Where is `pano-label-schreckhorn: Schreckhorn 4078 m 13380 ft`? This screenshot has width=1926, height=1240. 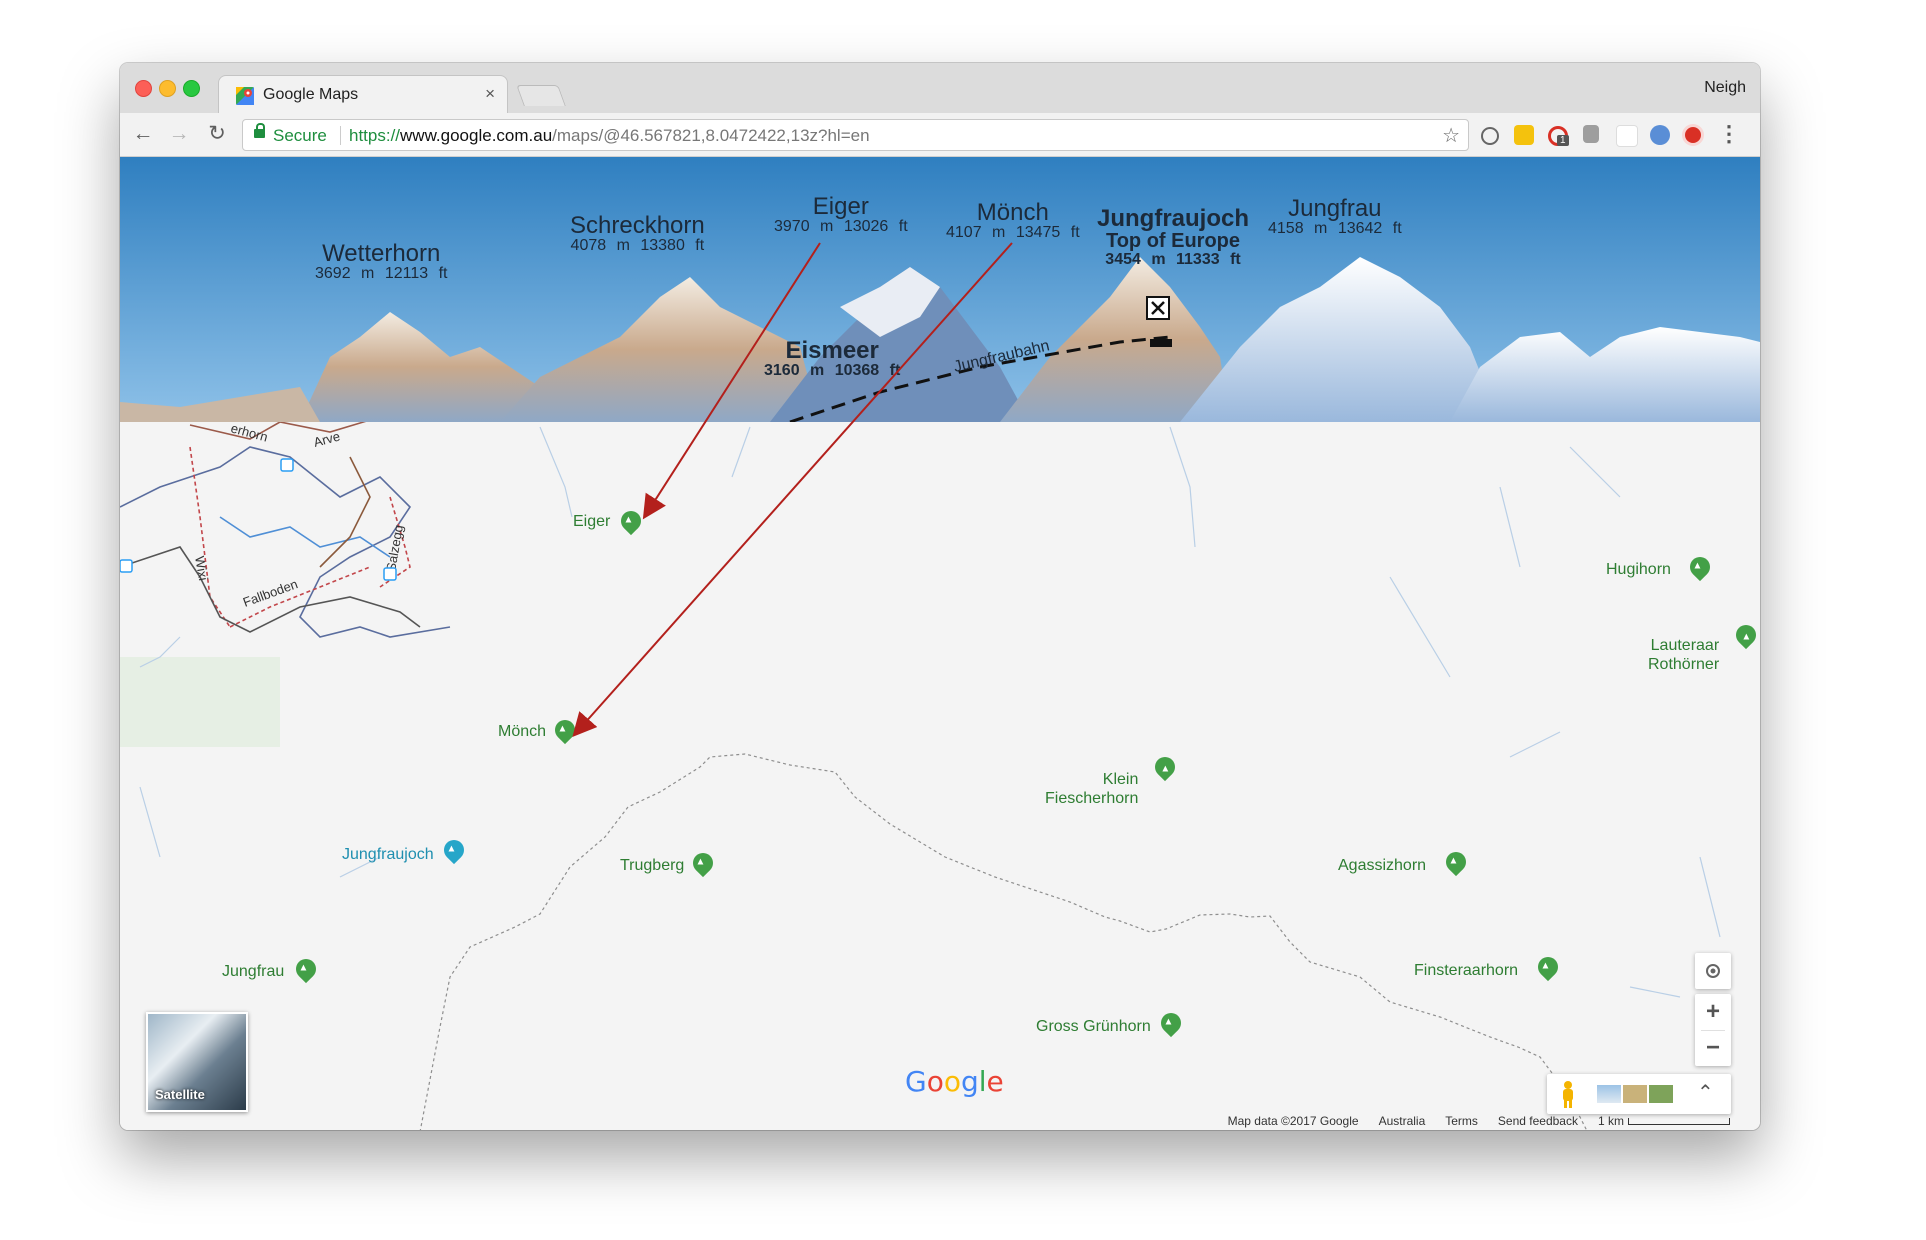
pano-label-schreckhorn: Schreckhorn 4078 m 13380 ft is located at coordinates (637, 234).